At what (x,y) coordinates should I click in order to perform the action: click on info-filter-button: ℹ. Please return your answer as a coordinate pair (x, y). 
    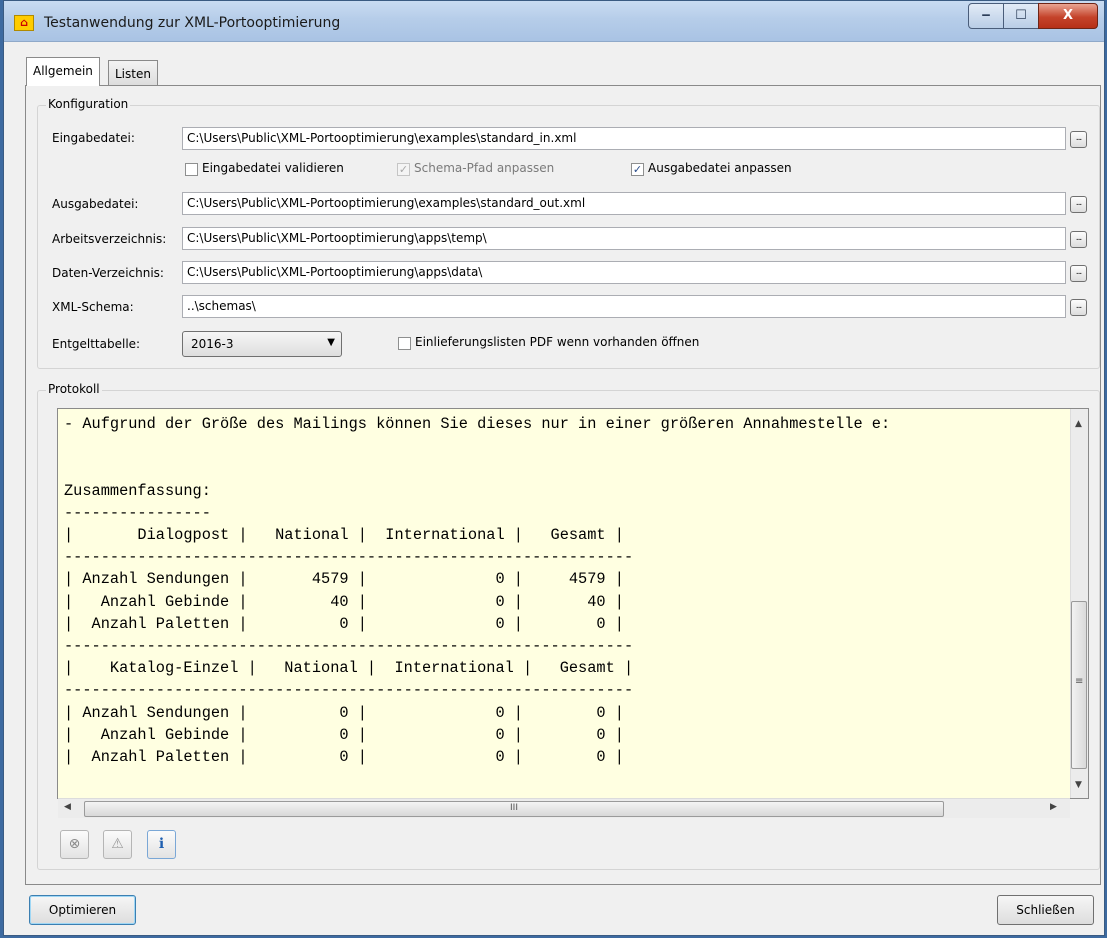
    Looking at the image, I should click on (161, 844).